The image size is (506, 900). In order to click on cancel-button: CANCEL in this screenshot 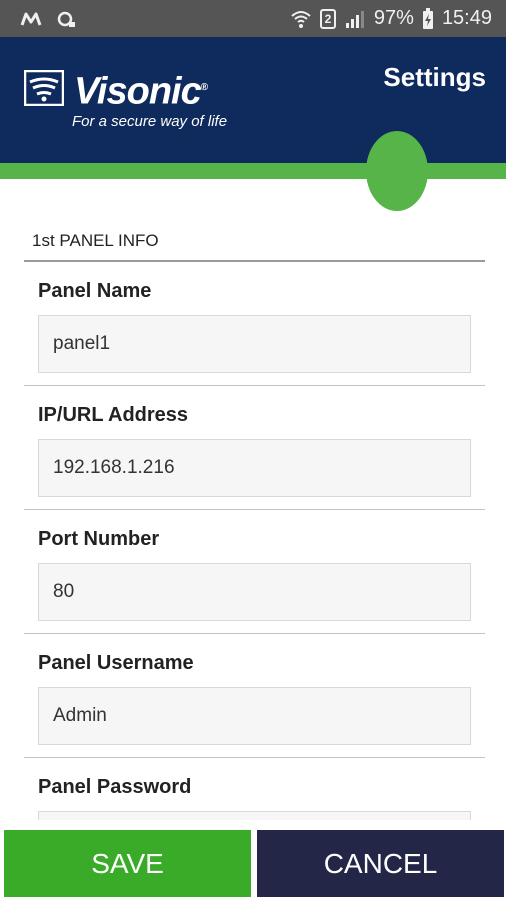, I will do `click(380, 863)`.